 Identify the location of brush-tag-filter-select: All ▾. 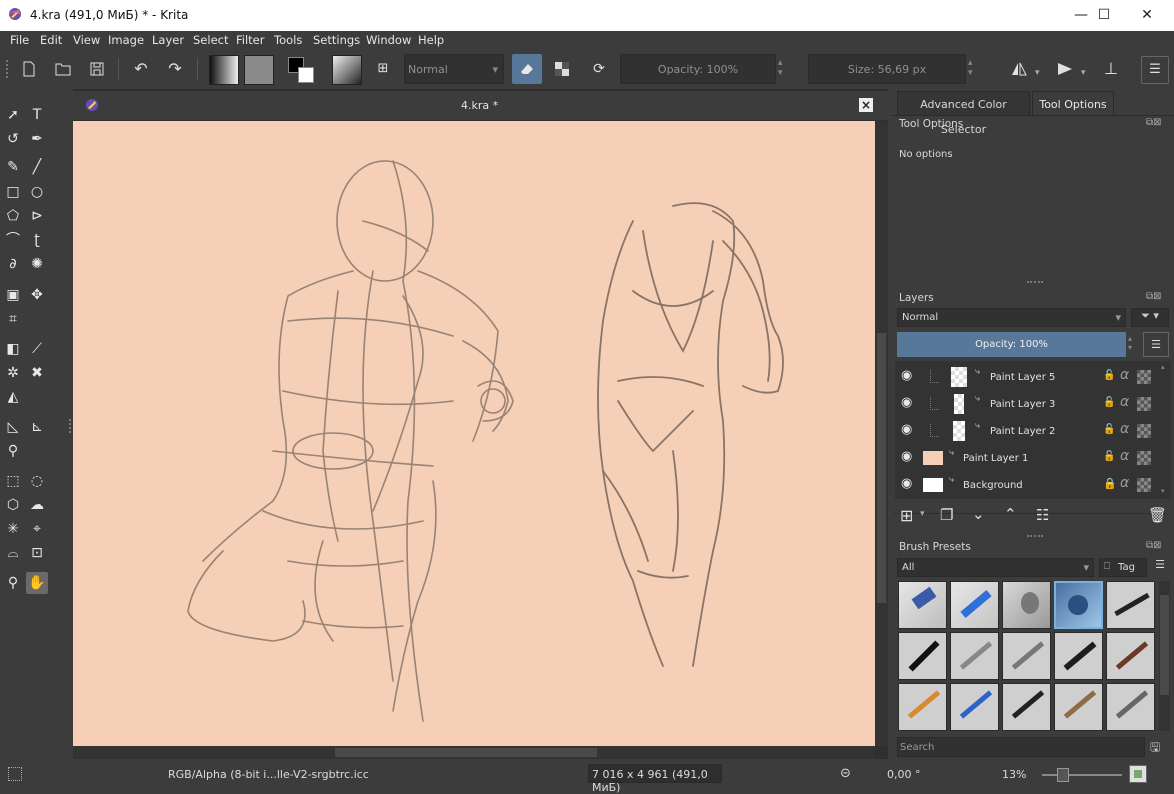
(995, 567).